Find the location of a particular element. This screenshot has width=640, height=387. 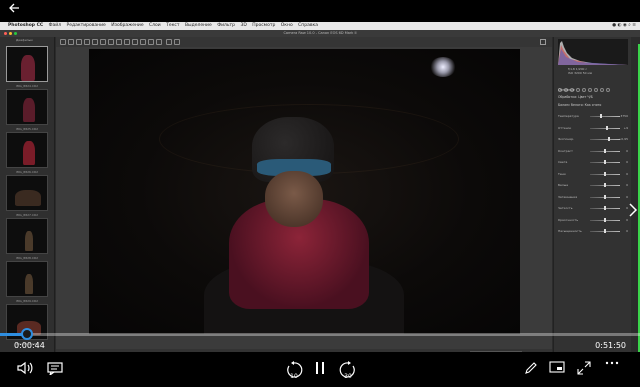

miniplayer-button is located at coordinates (557, 369).